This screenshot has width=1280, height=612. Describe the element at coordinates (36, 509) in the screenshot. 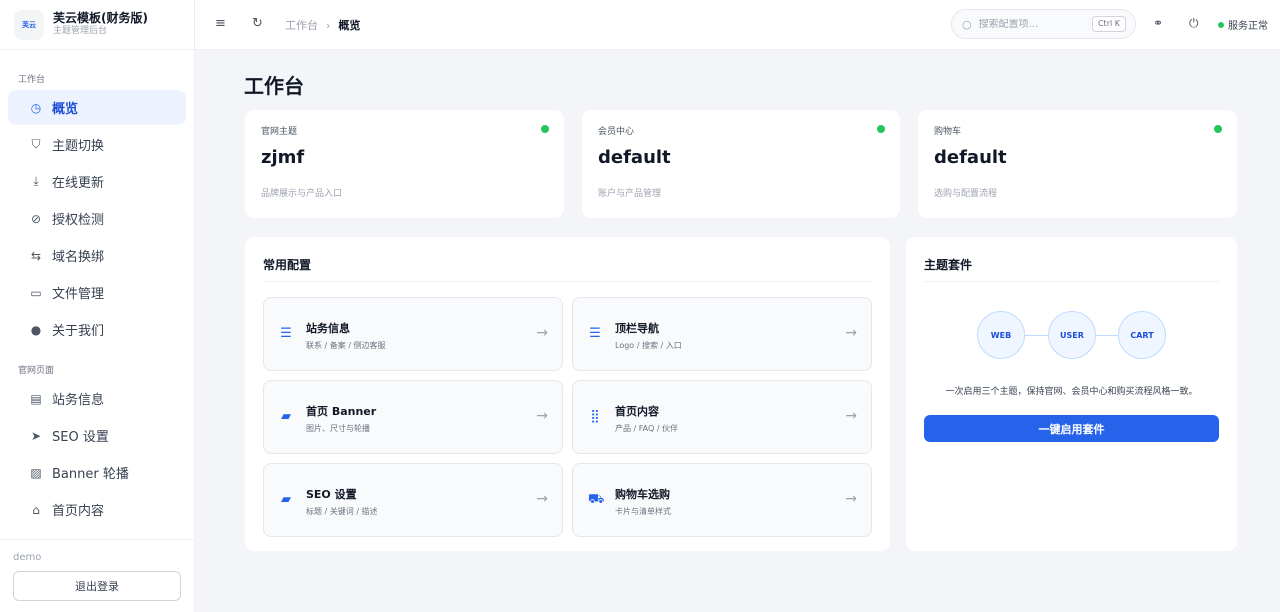

I see `home-icon: ⌂` at that location.